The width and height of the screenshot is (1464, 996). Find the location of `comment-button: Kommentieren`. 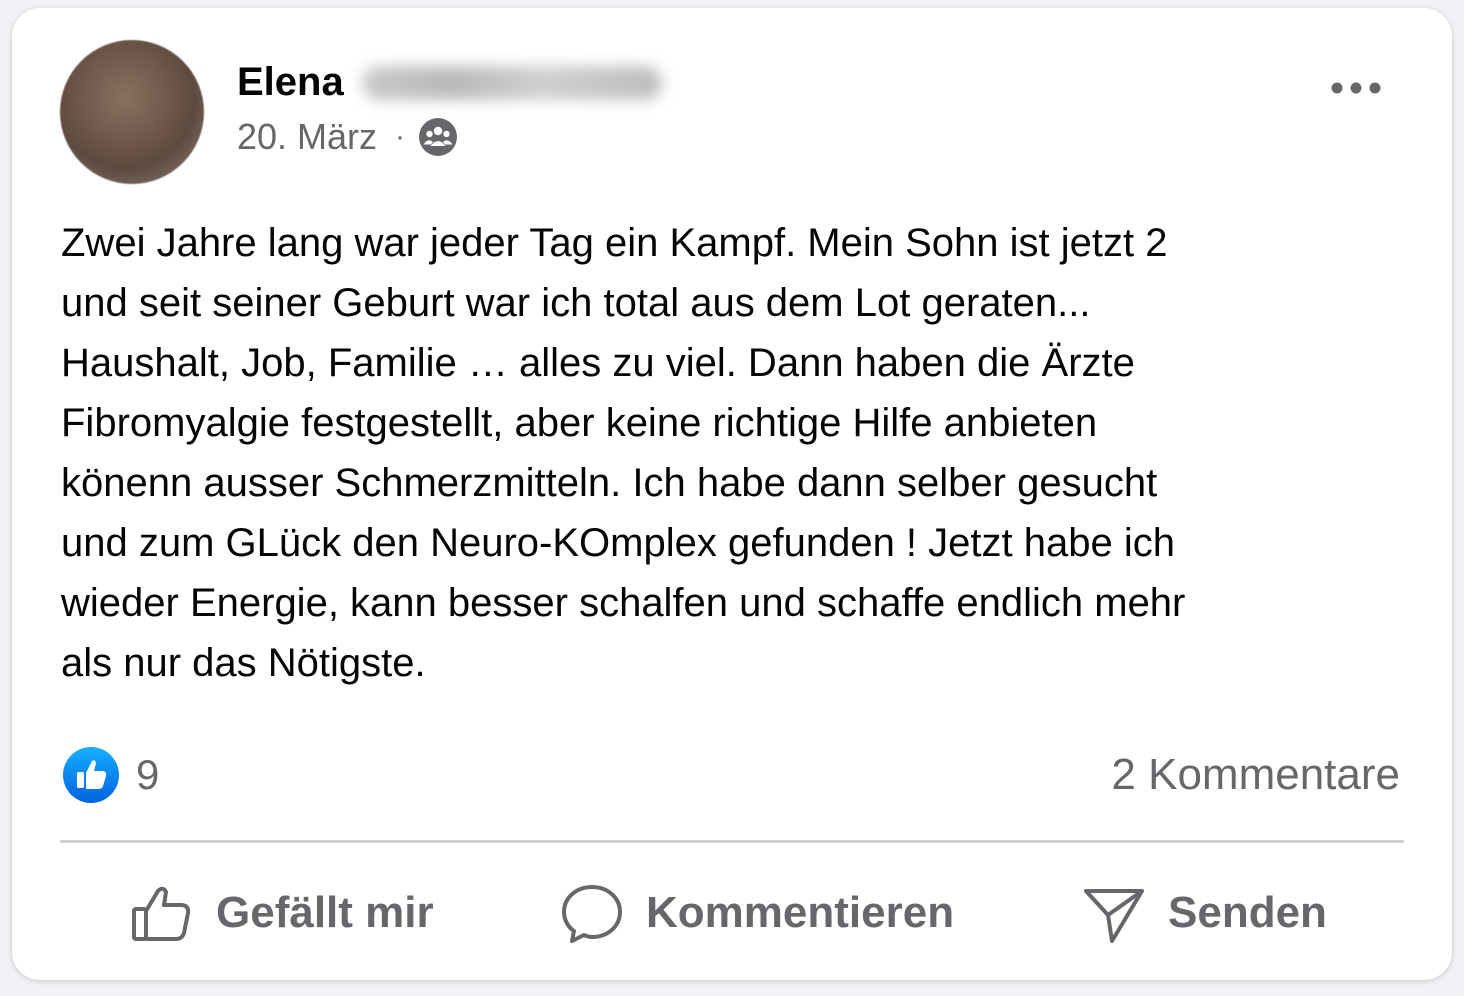

comment-button: Kommentieren is located at coordinates (757, 913).